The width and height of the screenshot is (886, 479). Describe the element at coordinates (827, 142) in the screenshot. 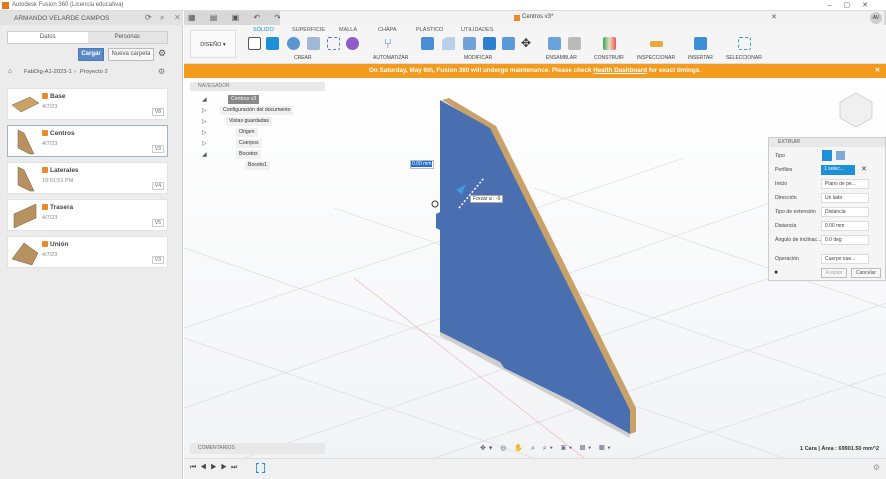

I see `extrude-title: EXTRUIR` at that location.